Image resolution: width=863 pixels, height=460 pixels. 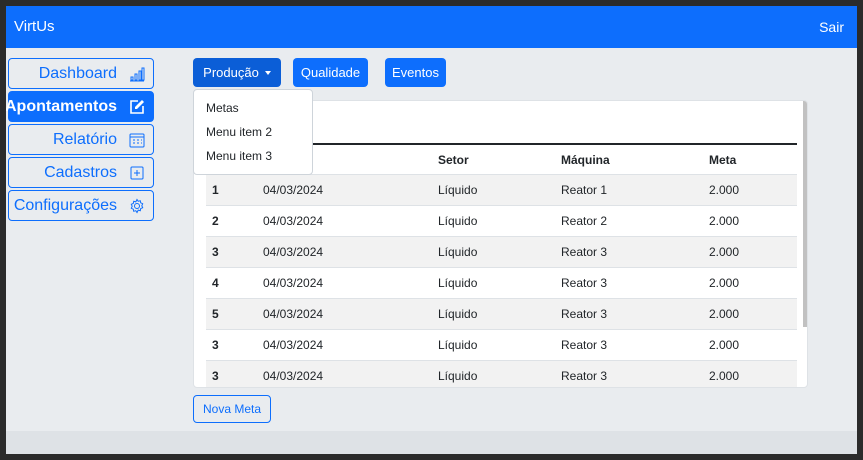 I want to click on eventos-button: Eventos, so click(x=415, y=72).